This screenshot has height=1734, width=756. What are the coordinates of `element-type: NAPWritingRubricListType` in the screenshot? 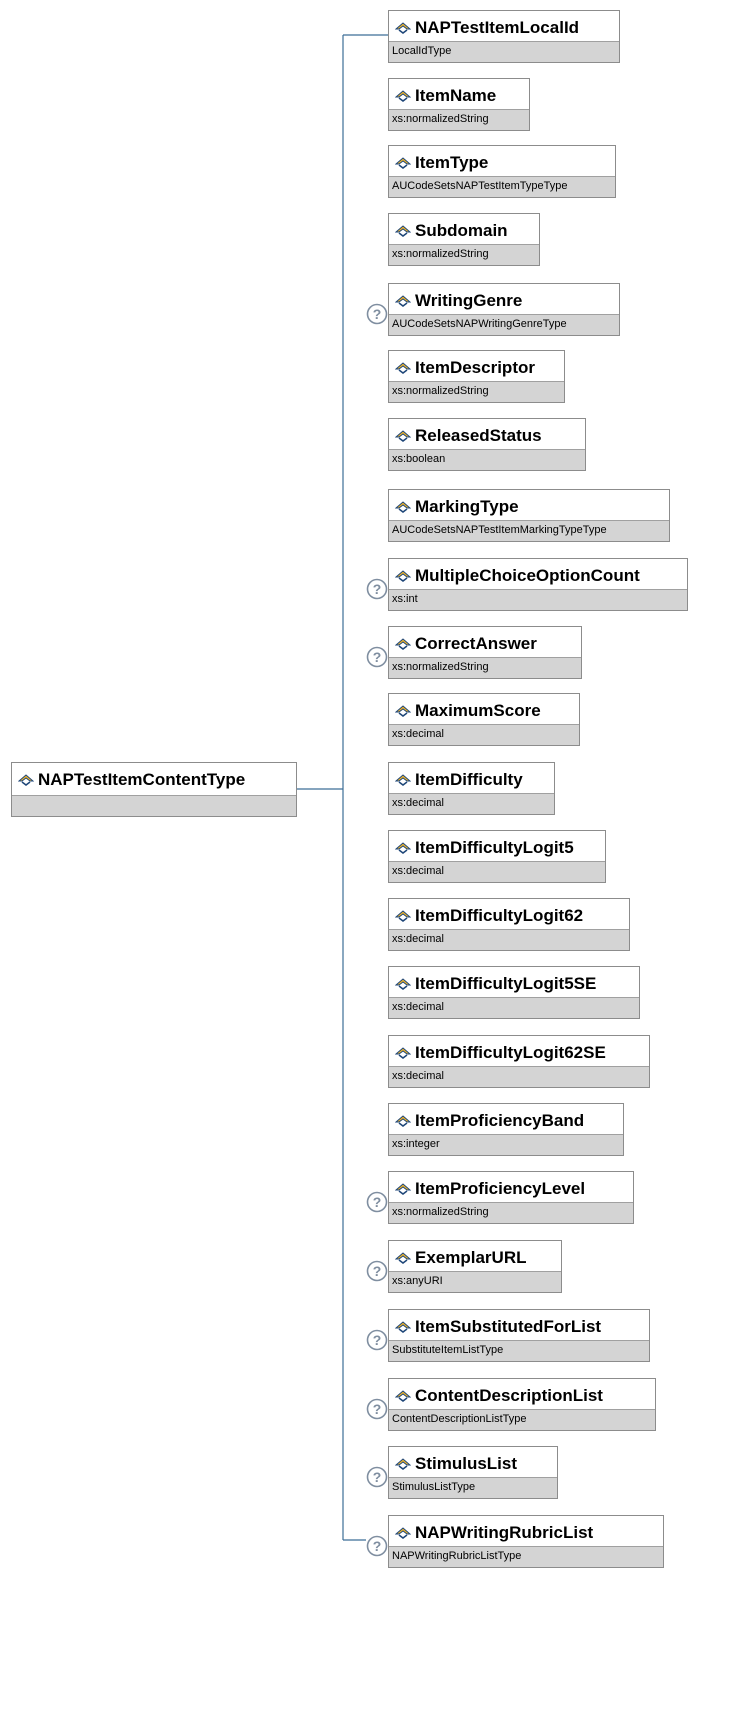 It's located at (526, 1556).